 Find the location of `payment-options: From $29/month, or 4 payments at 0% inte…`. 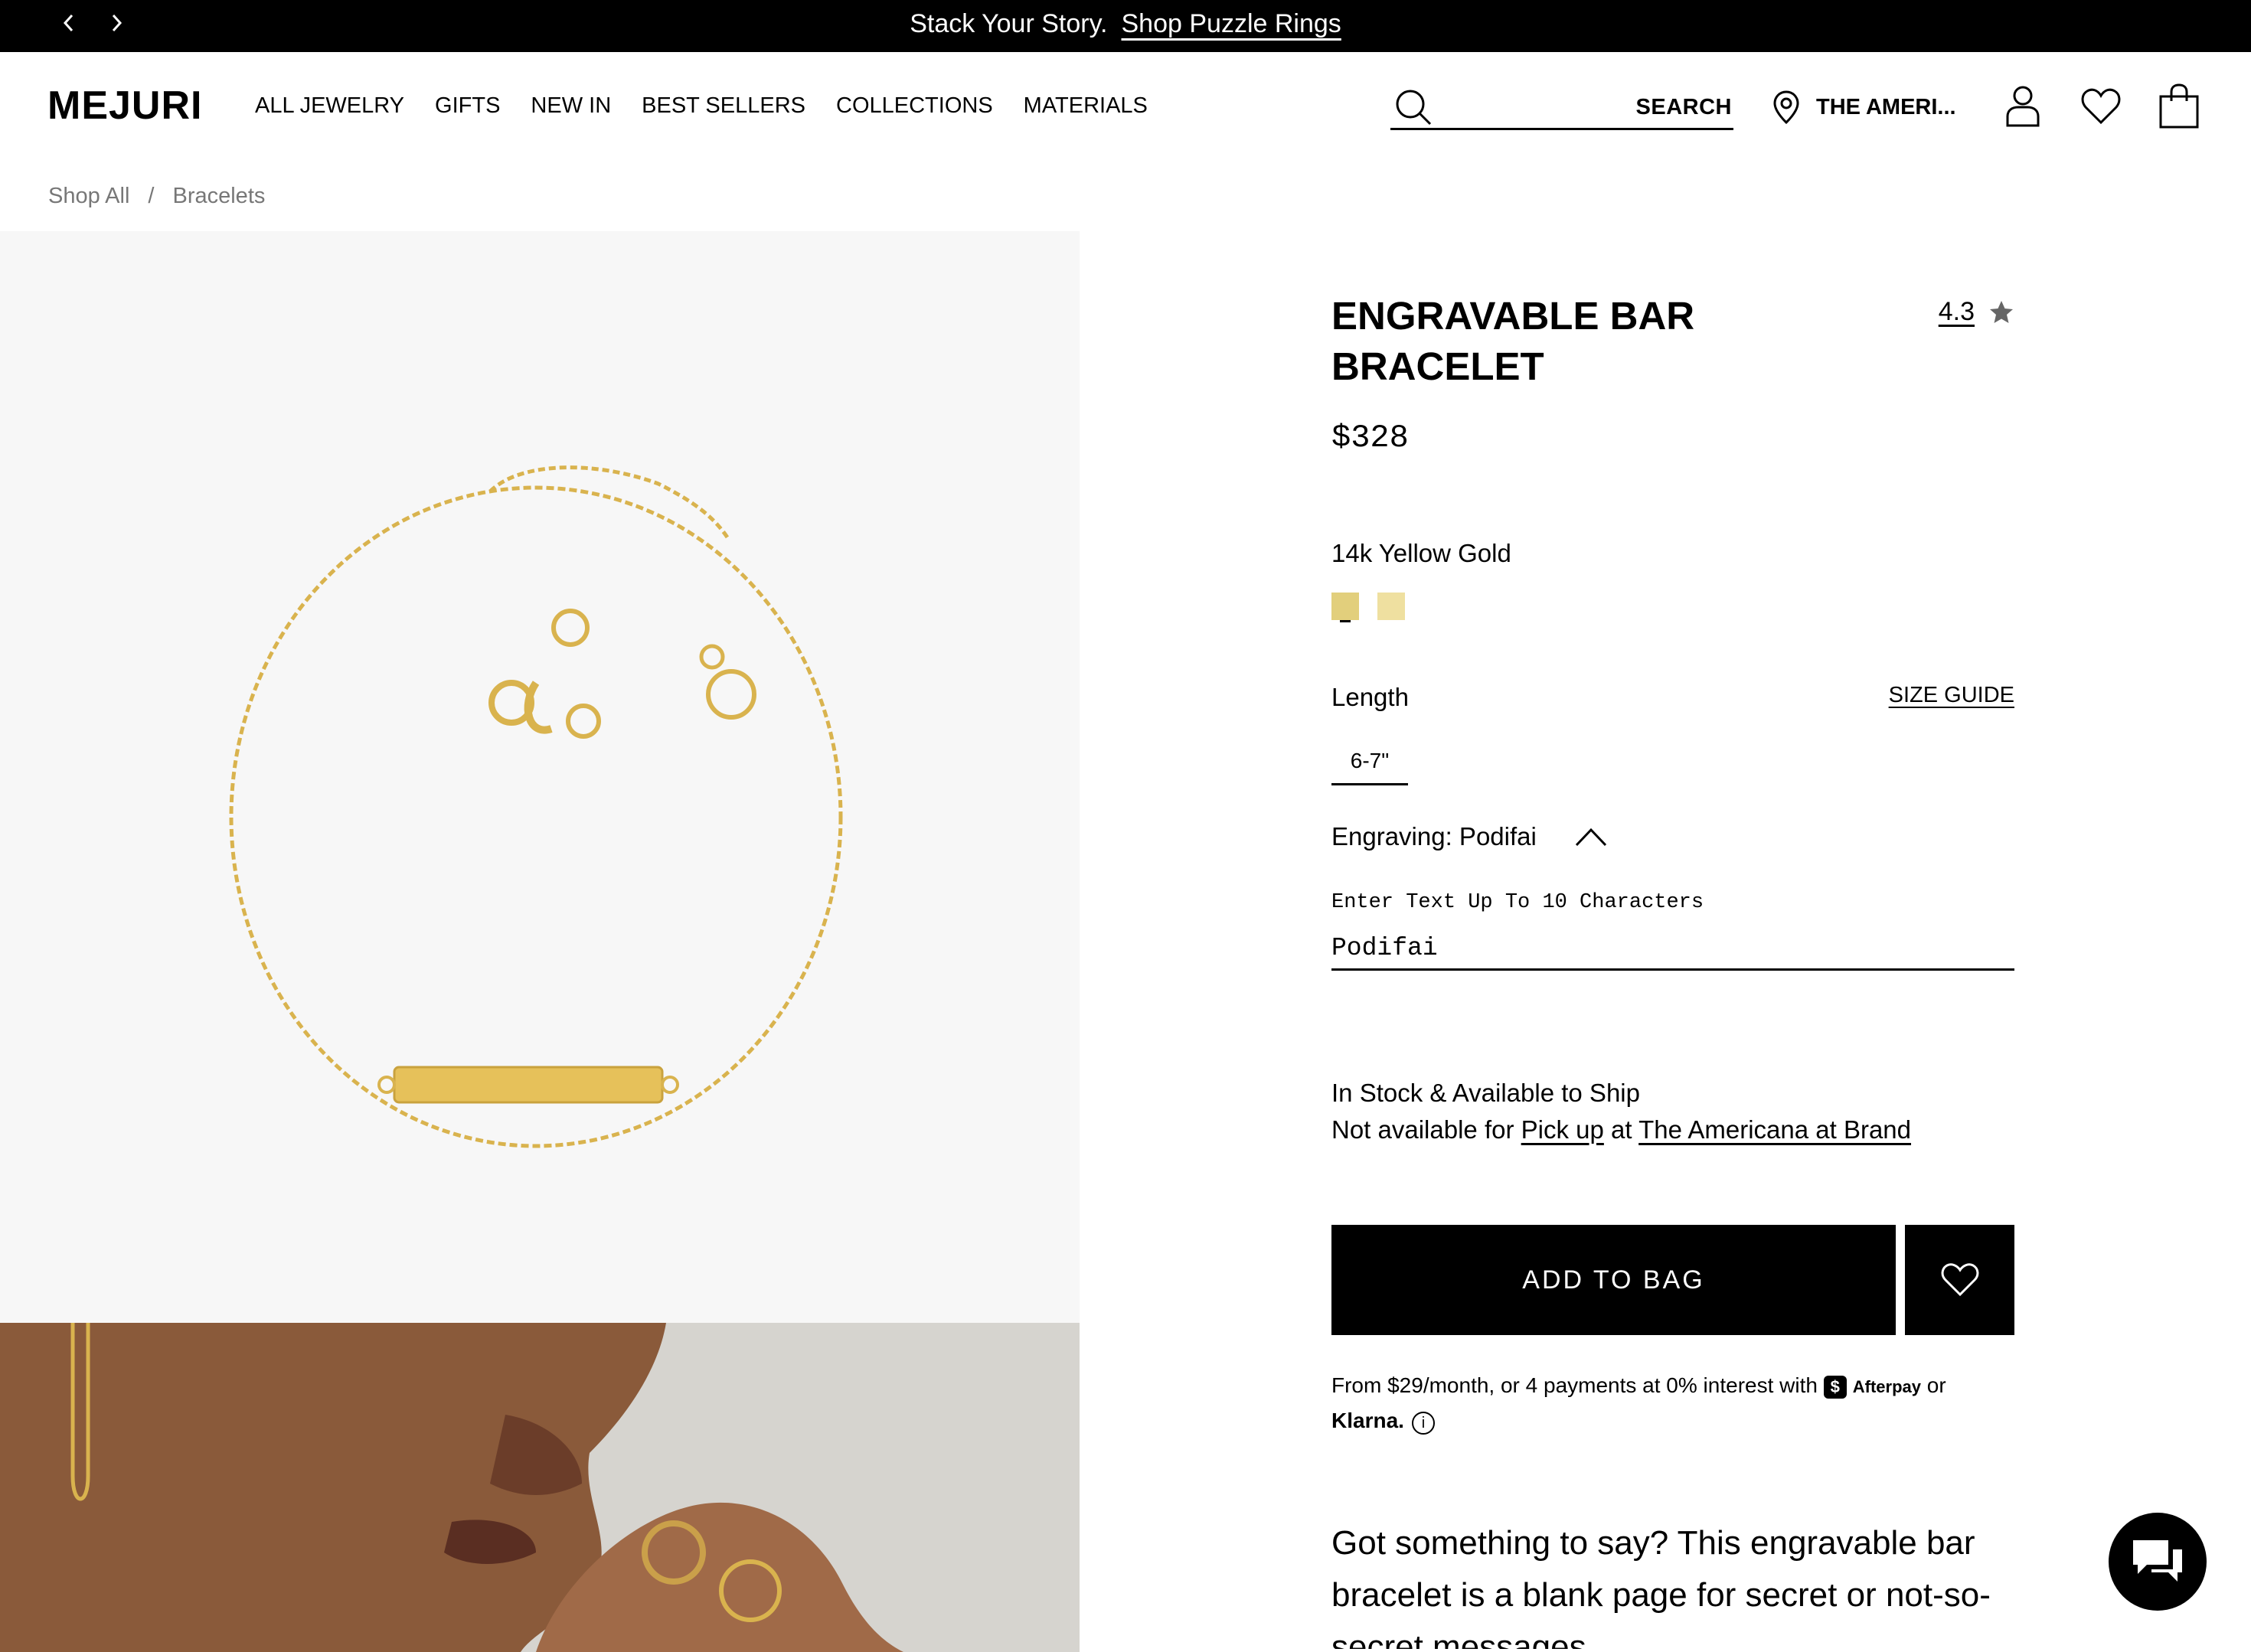

payment-options: From $29/month, or 4 payments at 0% inte… is located at coordinates (1672, 1403).